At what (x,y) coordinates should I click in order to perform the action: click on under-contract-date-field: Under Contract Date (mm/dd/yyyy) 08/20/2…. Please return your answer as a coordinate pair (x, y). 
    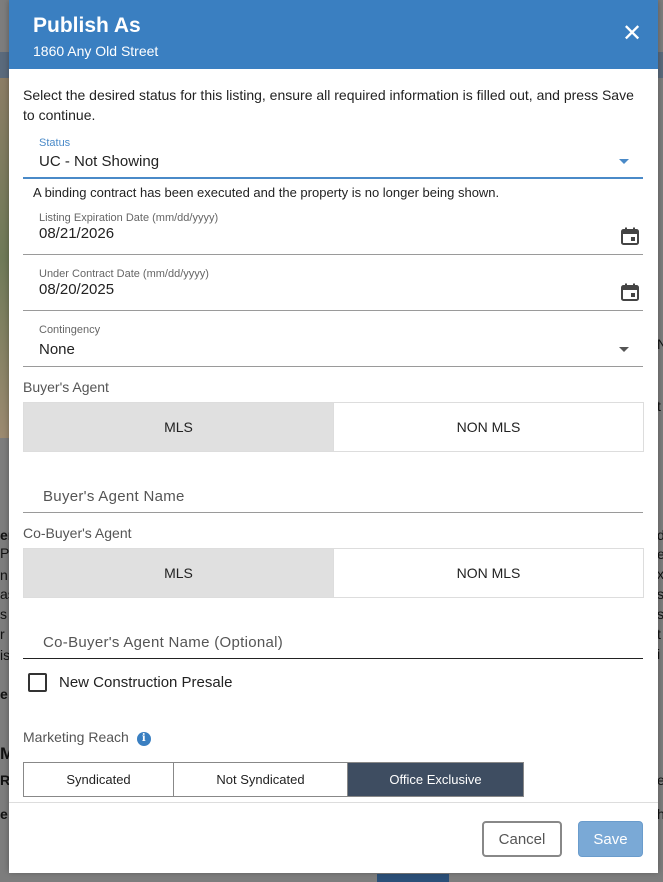
    Looking at the image, I should click on (333, 288).